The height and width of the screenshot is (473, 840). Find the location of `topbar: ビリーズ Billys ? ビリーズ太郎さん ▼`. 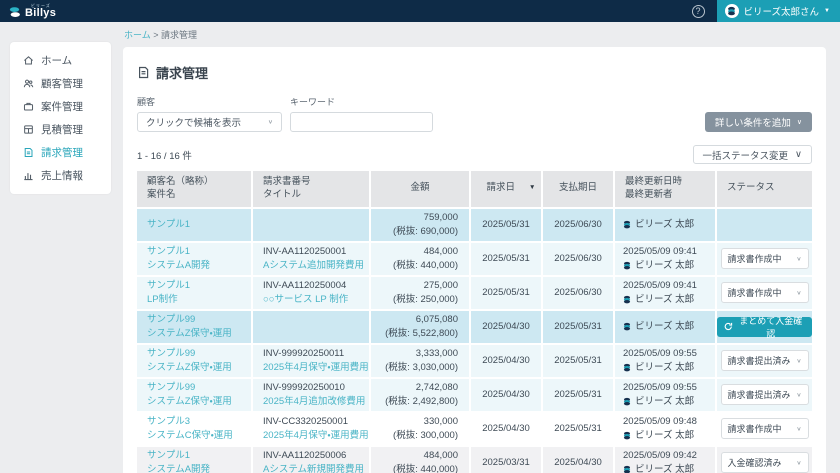

topbar: ビリーズ Billys ? ビリーズ太郎さん ▼ is located at coordinates (420, 11).